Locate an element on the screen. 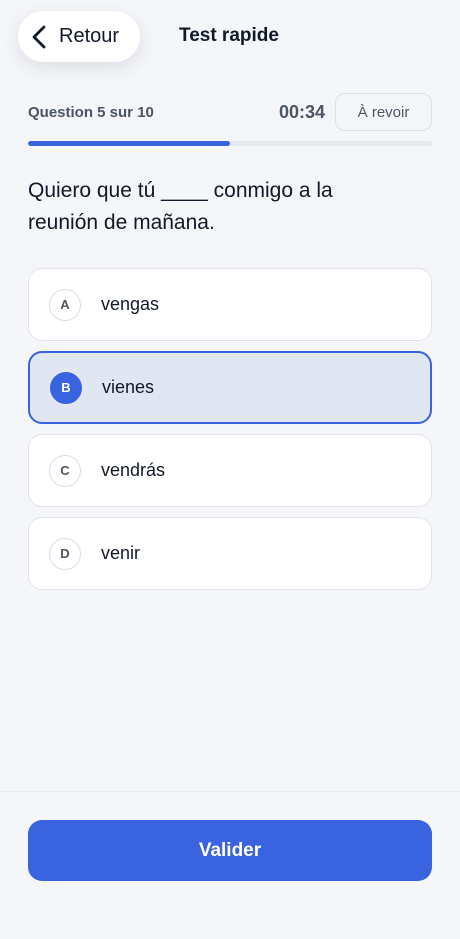 The image size is (460, 939). page-title: Test rapide is located at coordinates (229, 35).